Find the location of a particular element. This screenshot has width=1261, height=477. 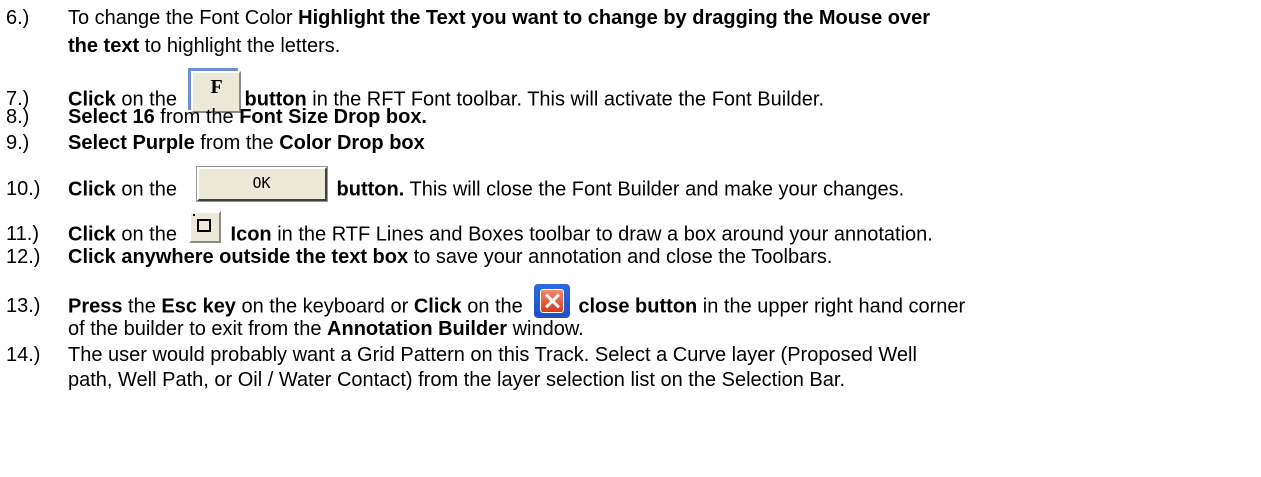

step-bold: Select 16 is located at coordinates (111, 117).